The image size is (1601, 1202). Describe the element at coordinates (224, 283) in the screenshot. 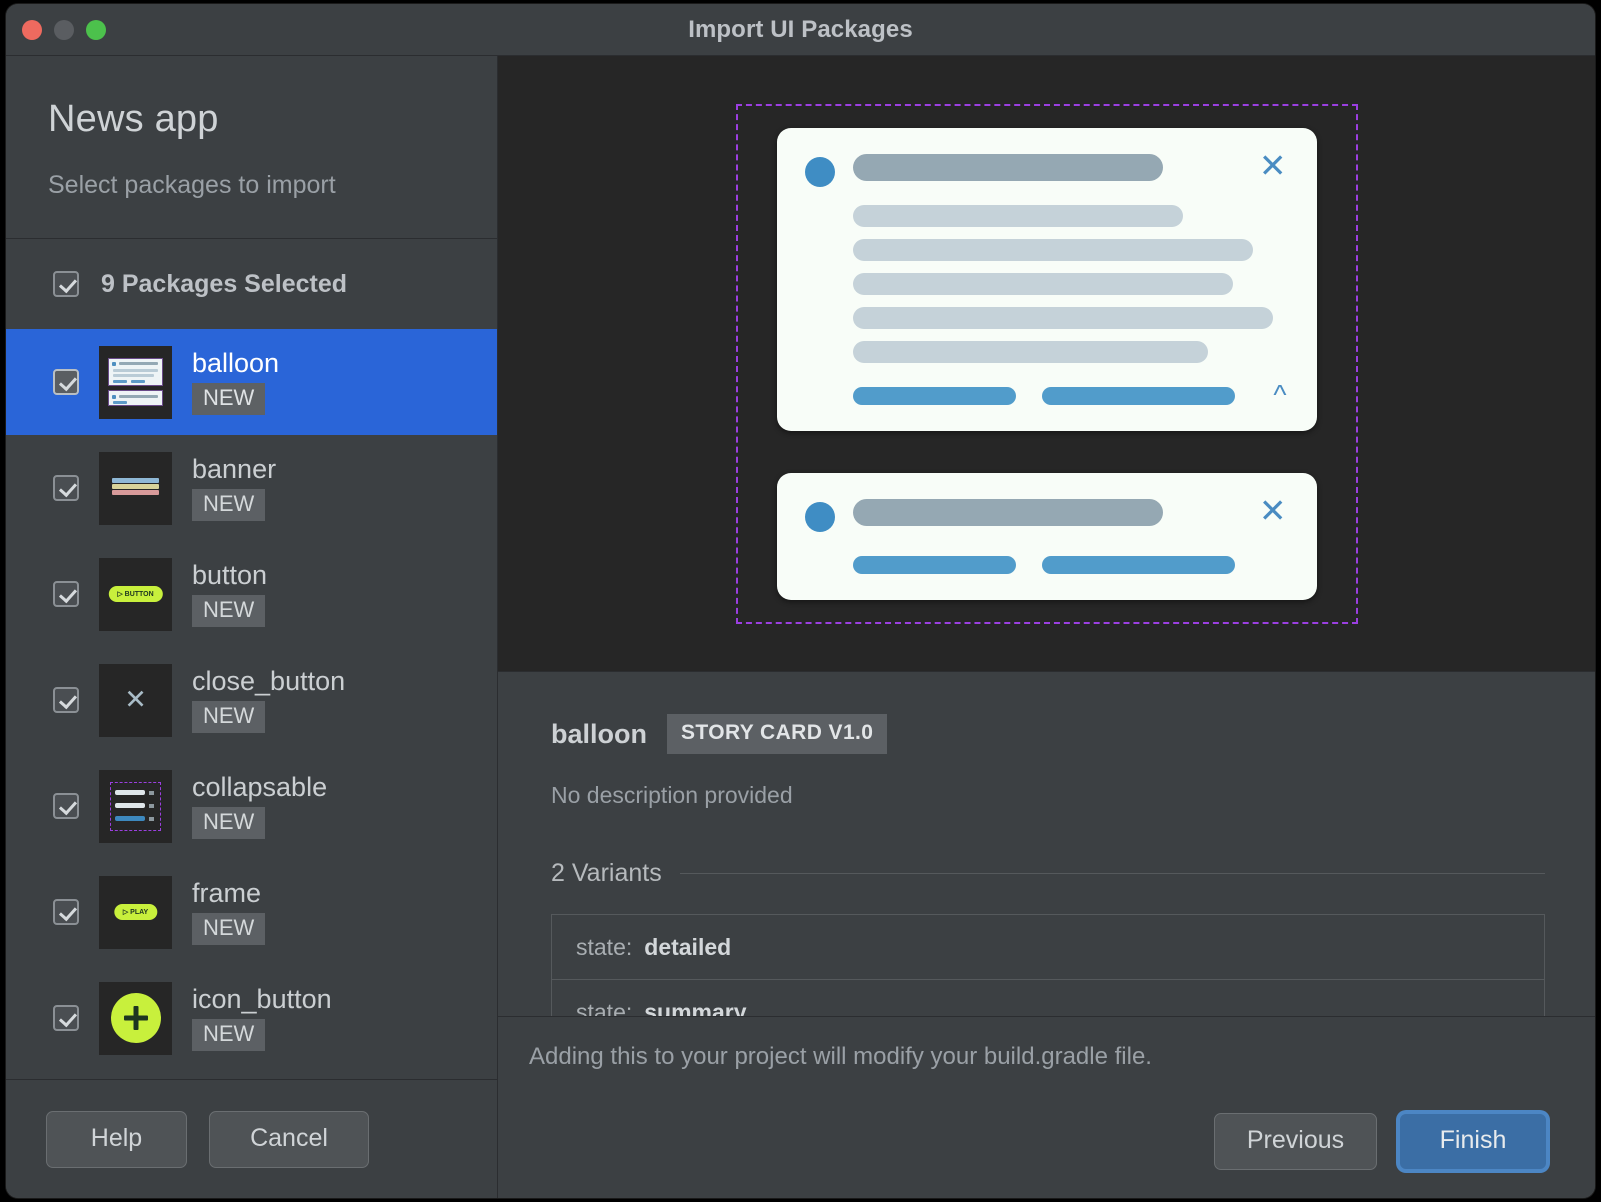

I see `selected-count-label: 9 Packages Selected` at that location.